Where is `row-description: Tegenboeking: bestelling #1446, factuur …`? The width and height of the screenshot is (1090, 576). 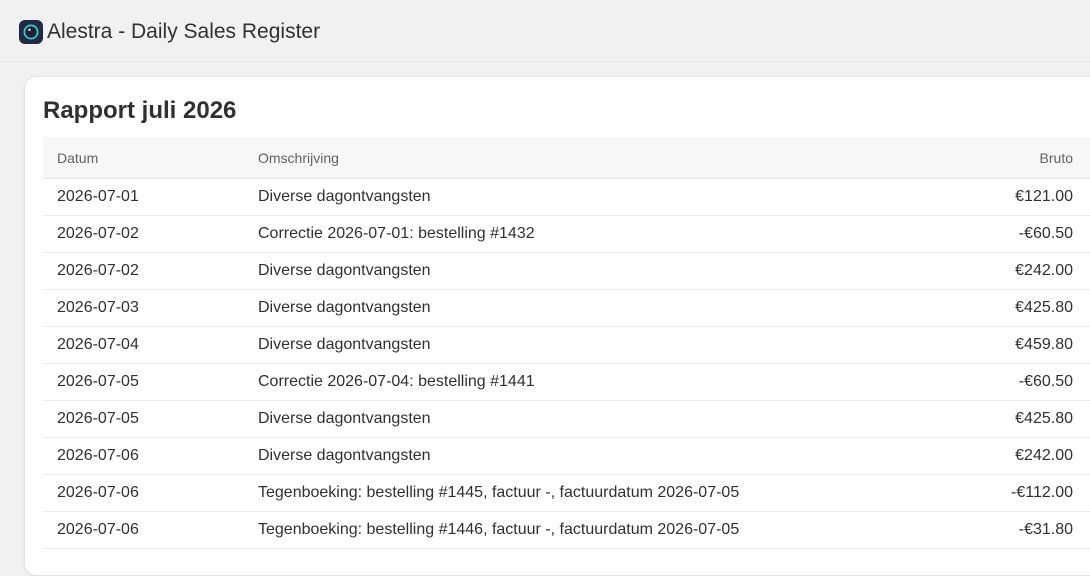
row-description: Tegenboeking: bestelling #1446, factuur … is located at coordinates (499, 529).